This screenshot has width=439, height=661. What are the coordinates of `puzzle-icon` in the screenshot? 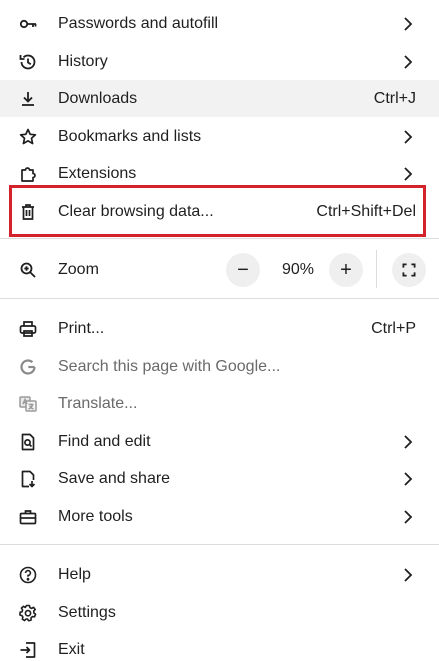 It's located at (28, 174).